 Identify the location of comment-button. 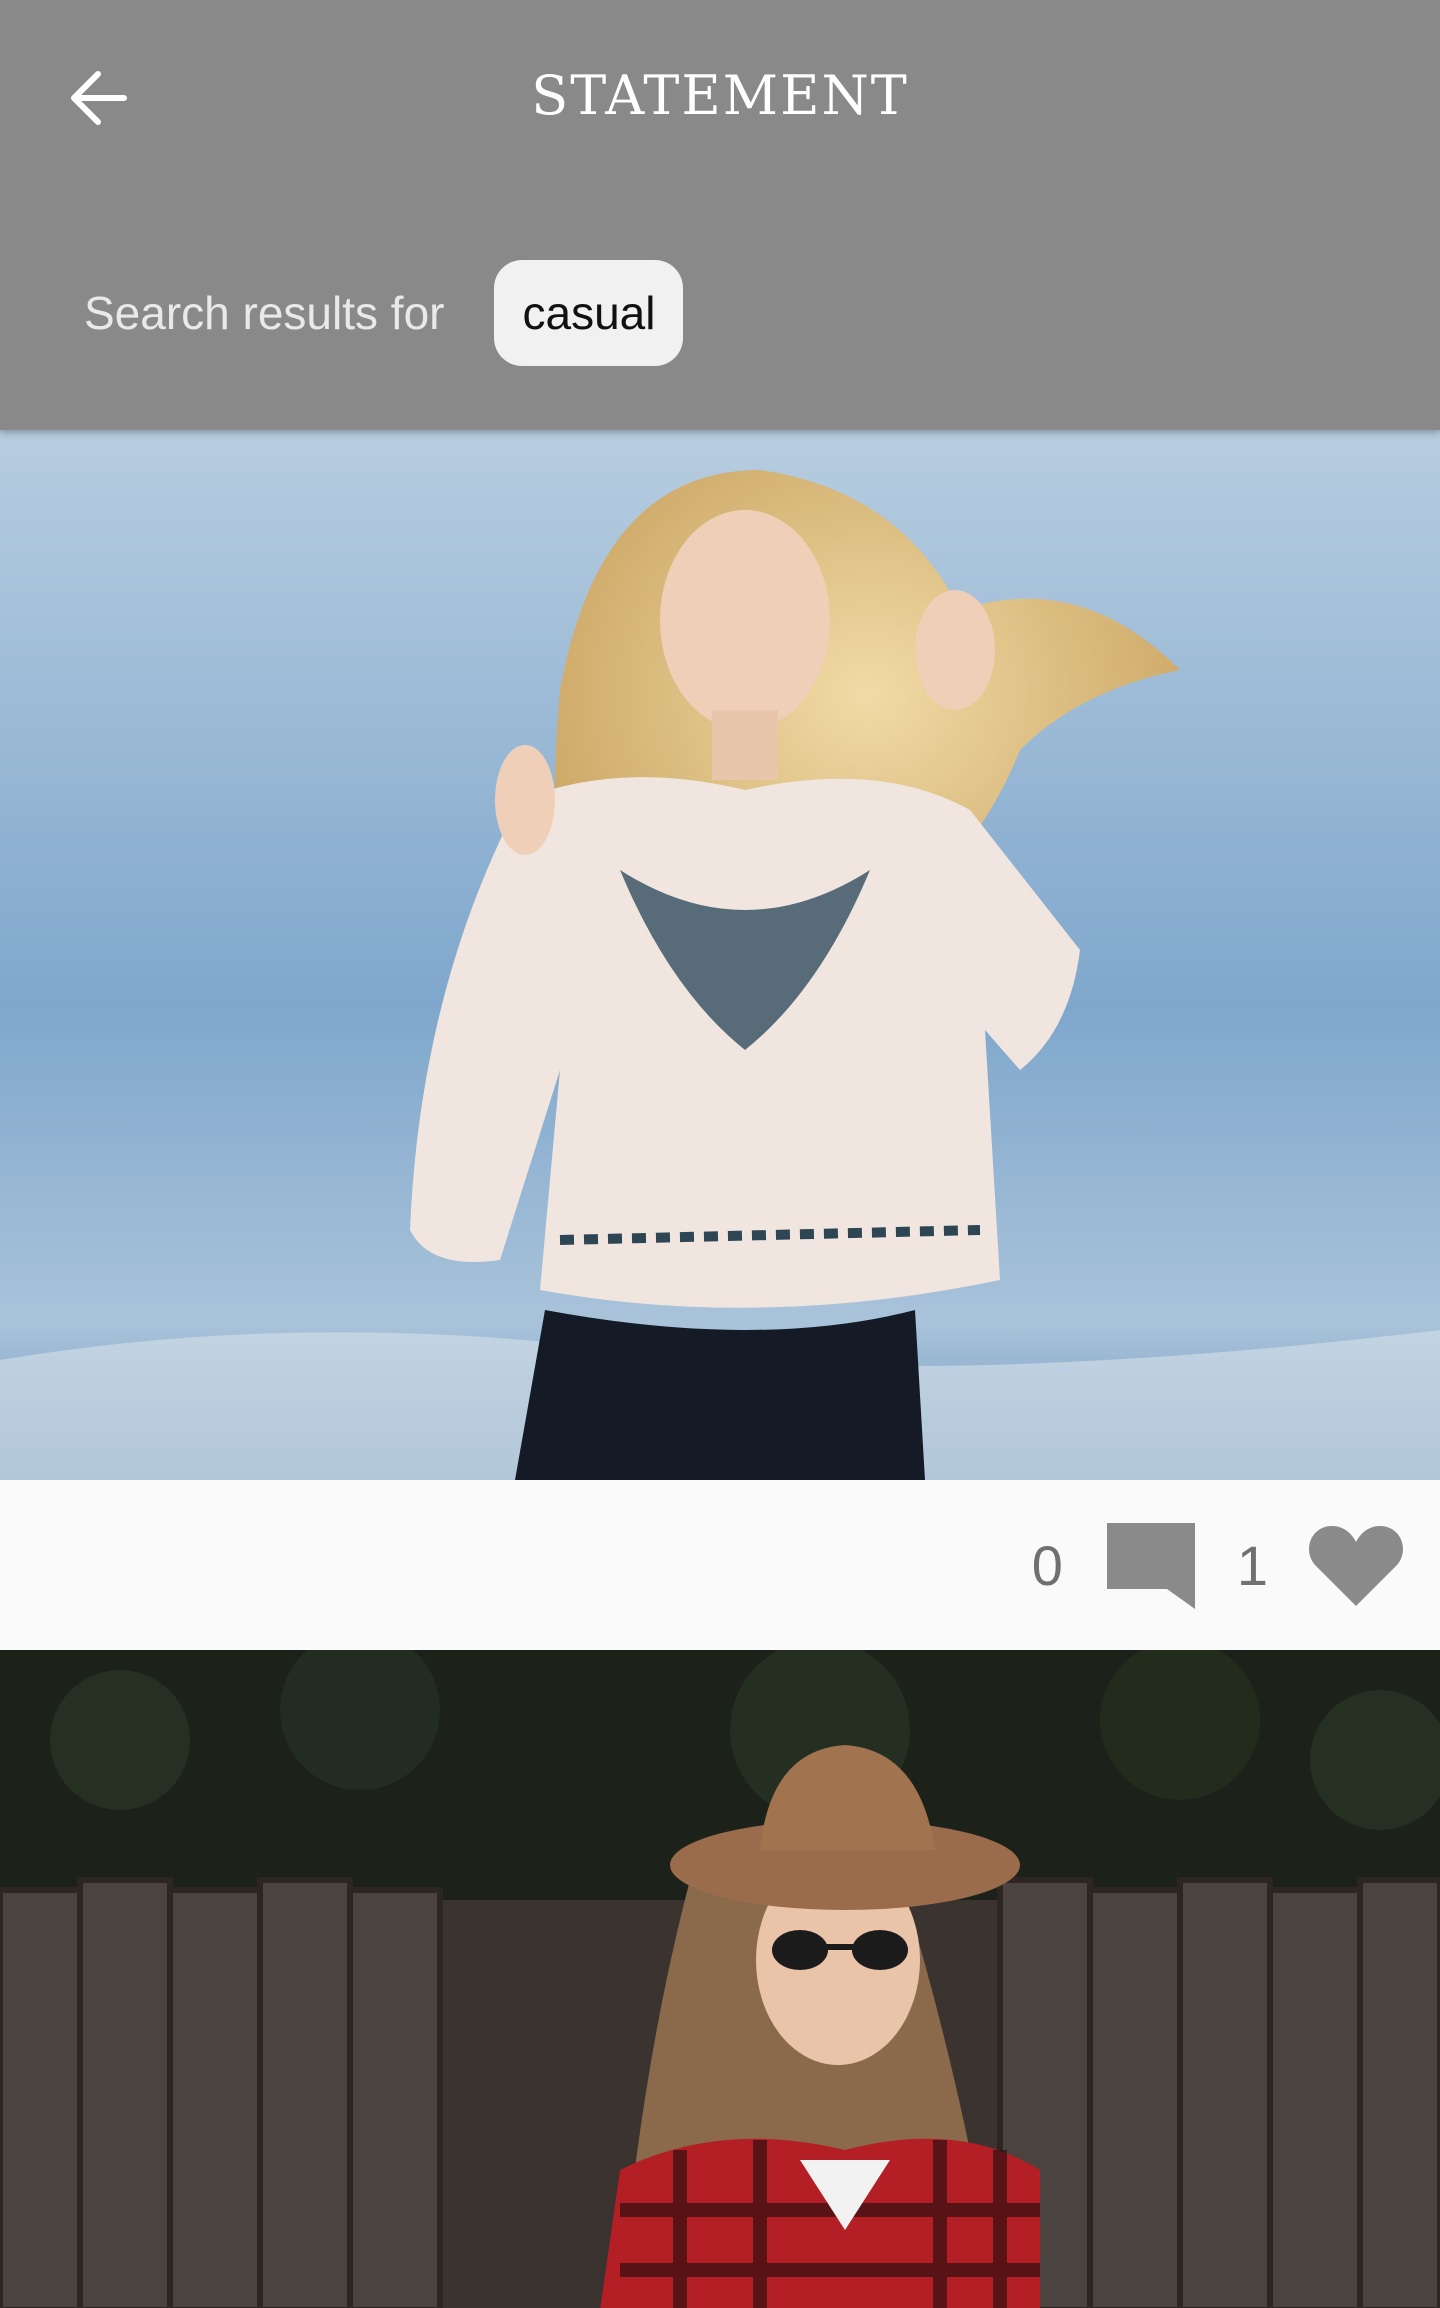
(1151, 1565).